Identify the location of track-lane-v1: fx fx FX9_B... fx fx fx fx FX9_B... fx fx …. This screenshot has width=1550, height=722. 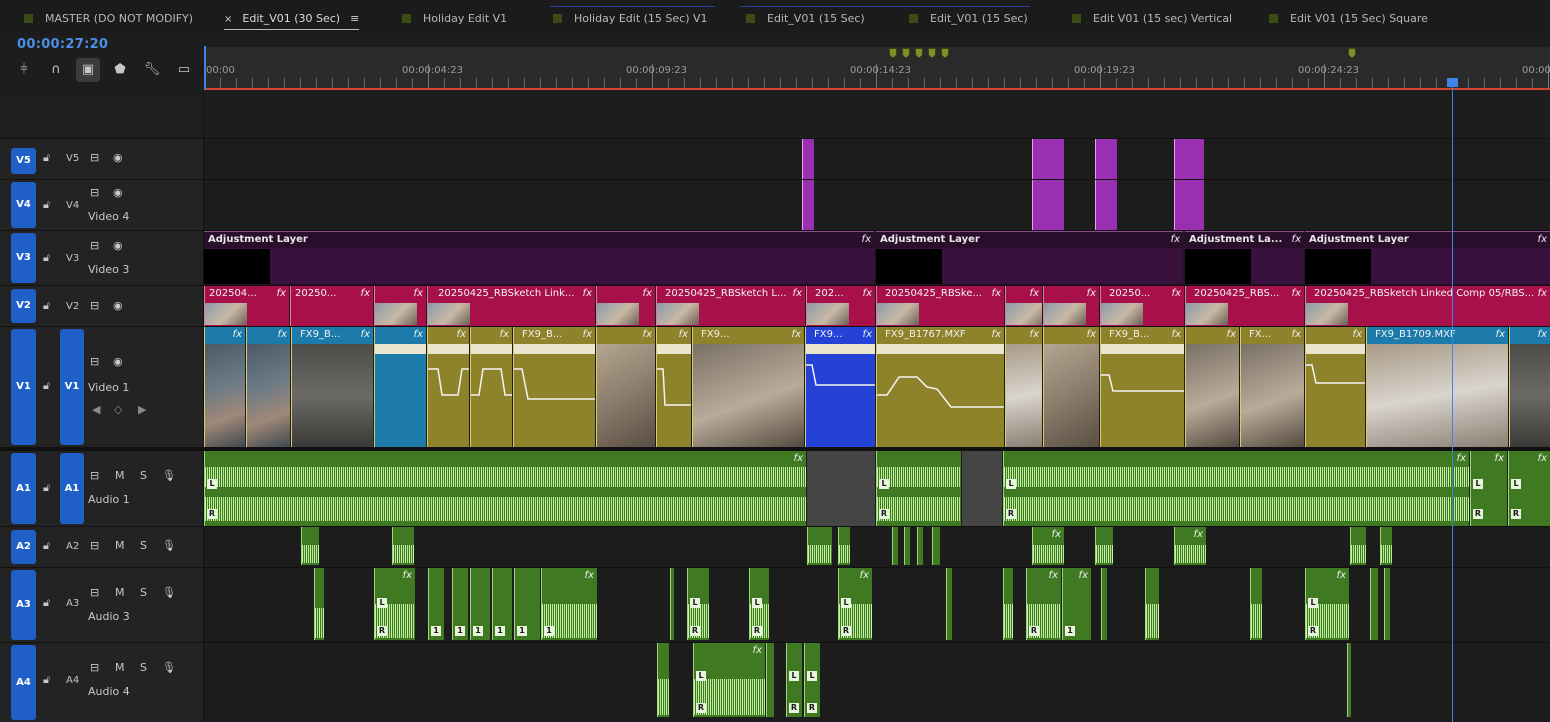
(877, 387).